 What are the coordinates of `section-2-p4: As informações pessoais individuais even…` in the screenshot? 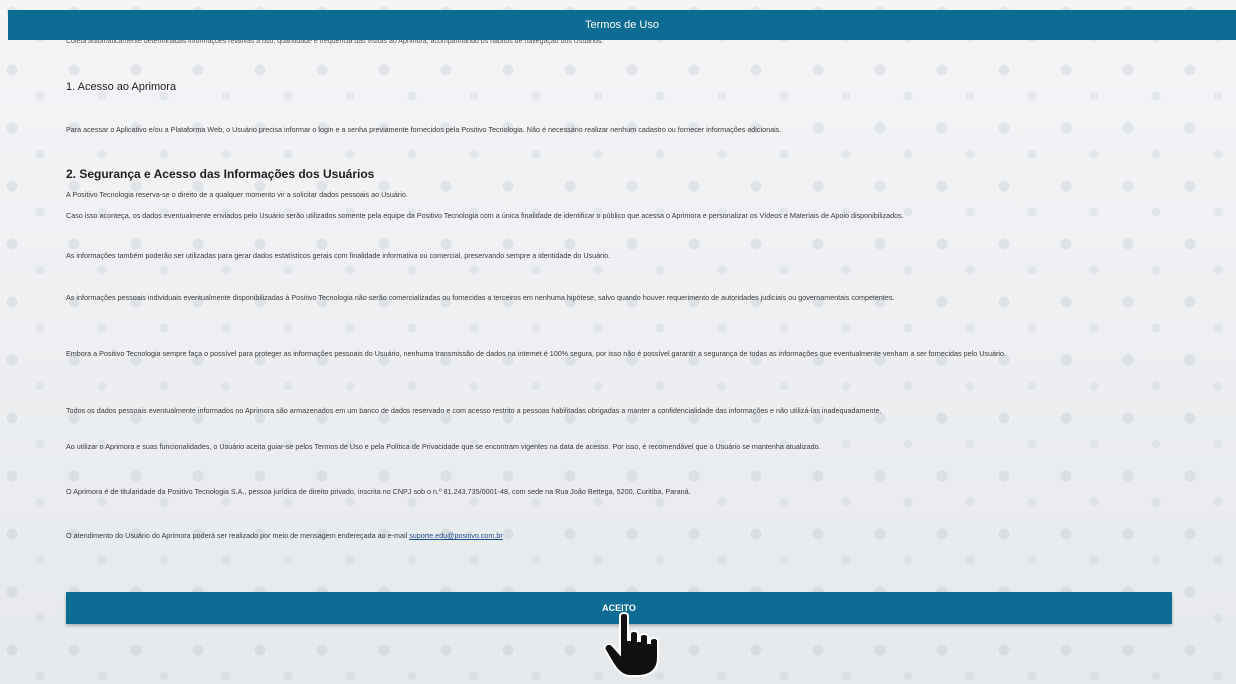 It's located at (480, 297).